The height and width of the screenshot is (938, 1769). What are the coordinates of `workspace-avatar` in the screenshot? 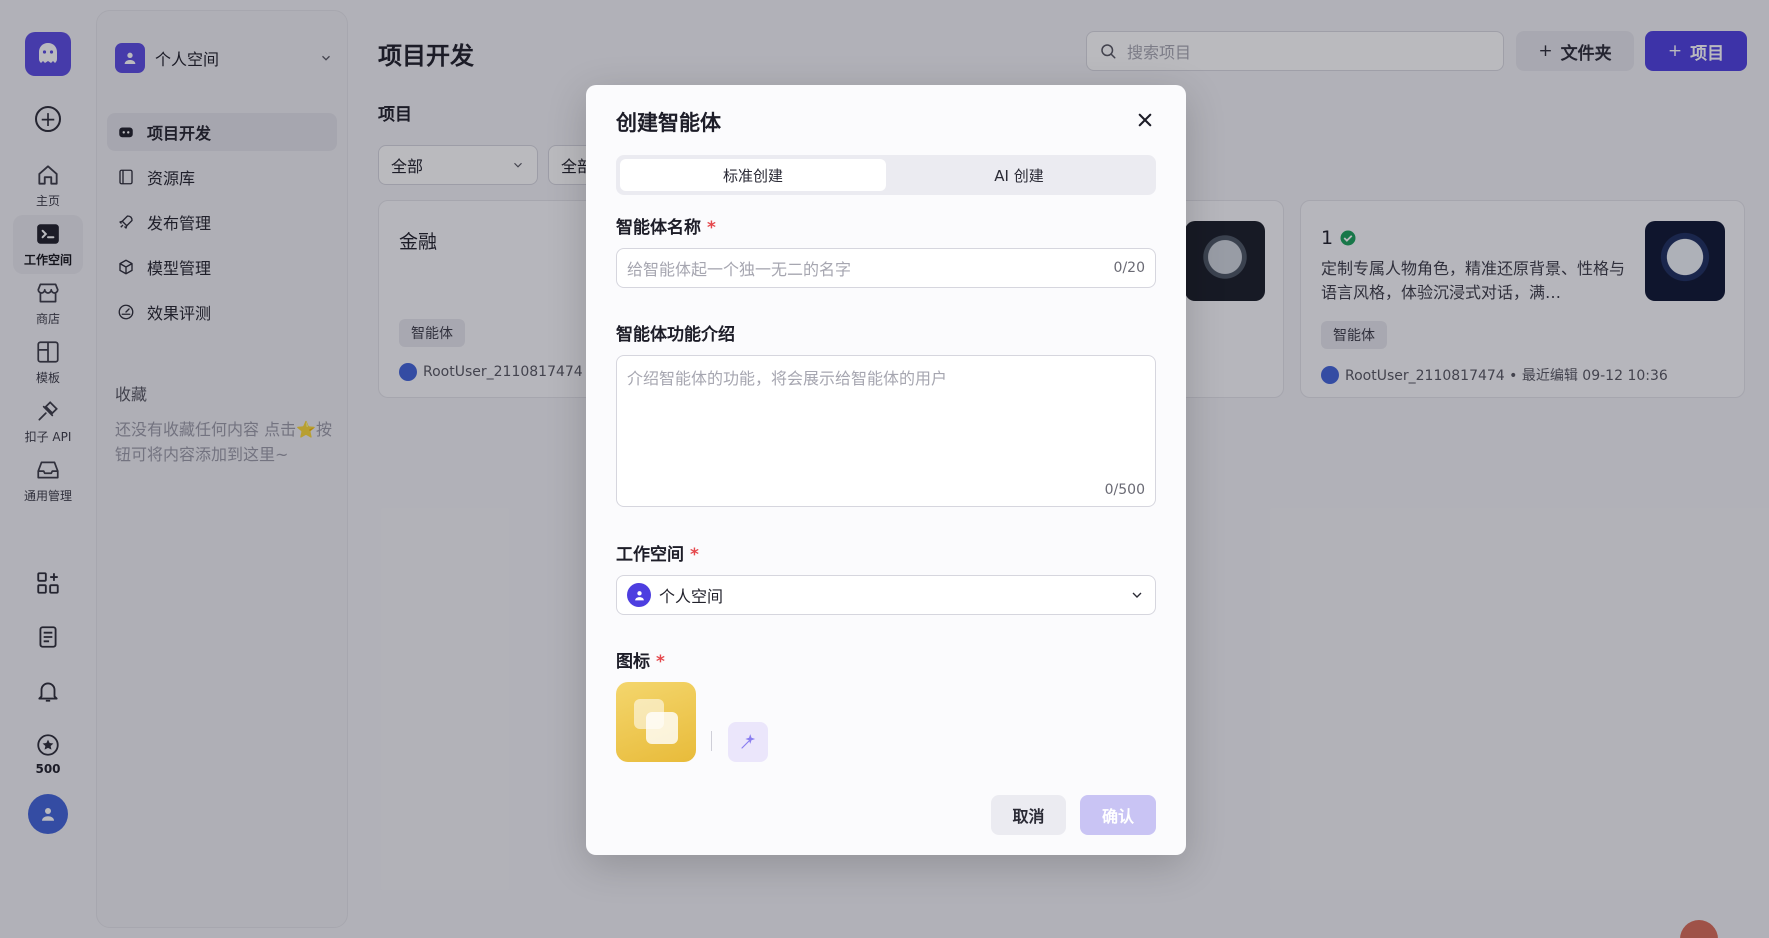 It's located at (639, 595).